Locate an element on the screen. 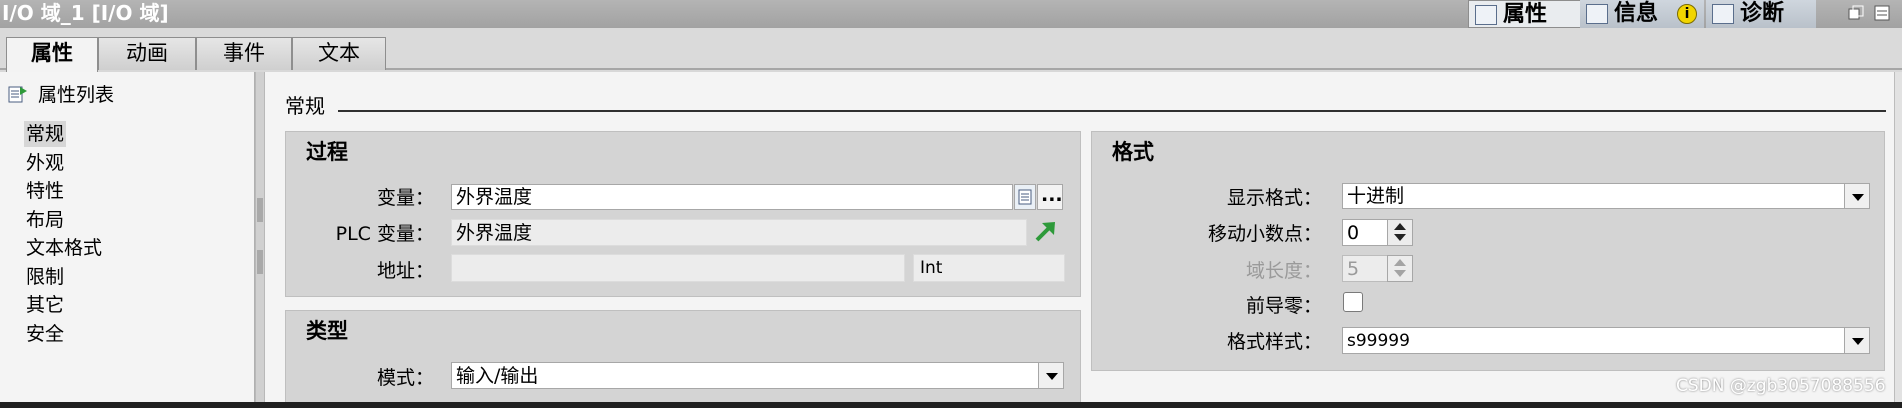 This screenshot has width=1902, height=408. variable-list-icon is located at coordinates (1025, 197).